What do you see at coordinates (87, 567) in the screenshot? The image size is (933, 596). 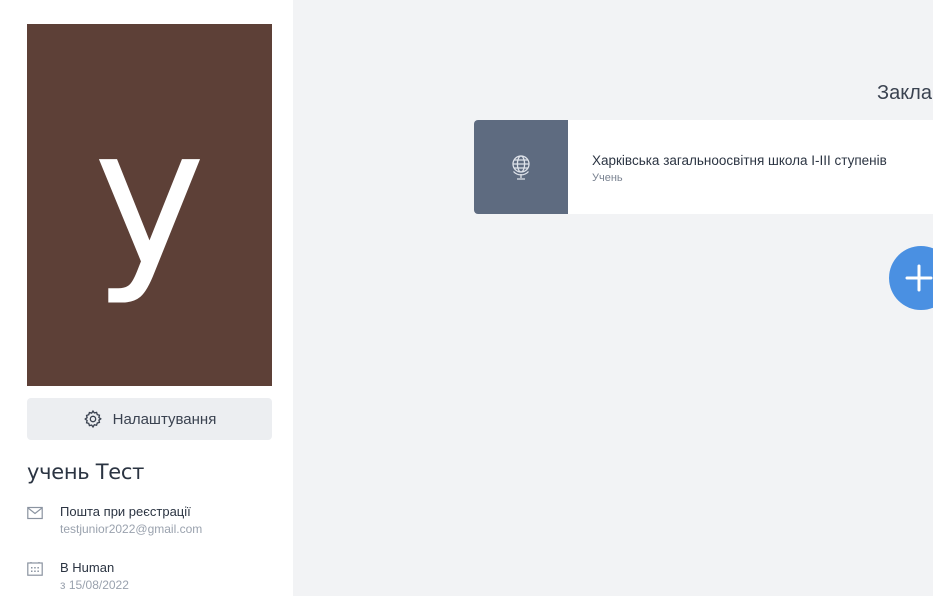 I see `member-since-title: В Human` at bounding box center [87, 567].